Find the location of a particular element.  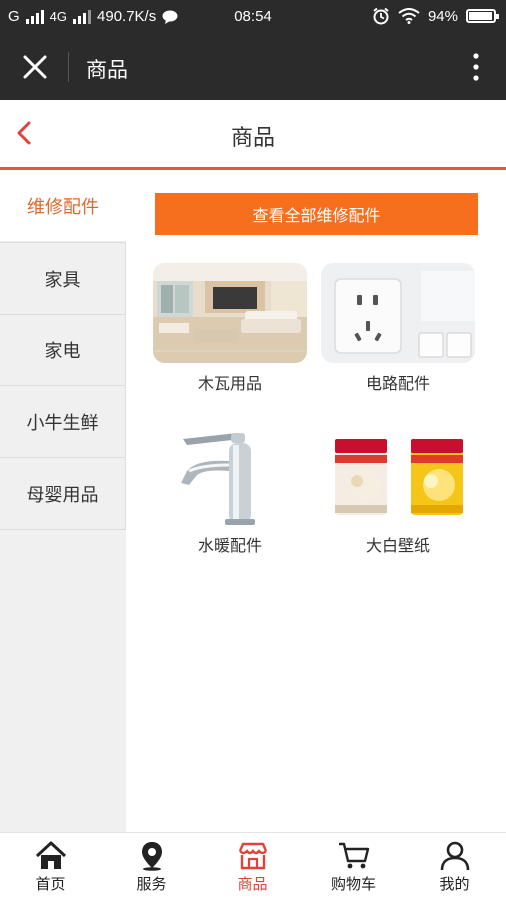

category-item-repair-parts: 维修配件 is located at coordinates (63, 205).